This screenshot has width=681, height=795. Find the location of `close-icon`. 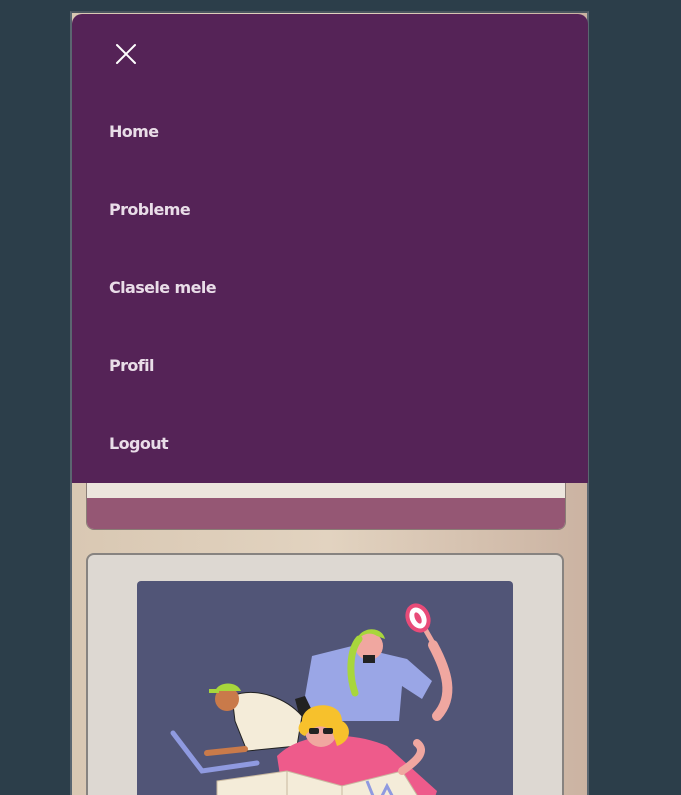

close-icon is located at coordinates (126, 54).